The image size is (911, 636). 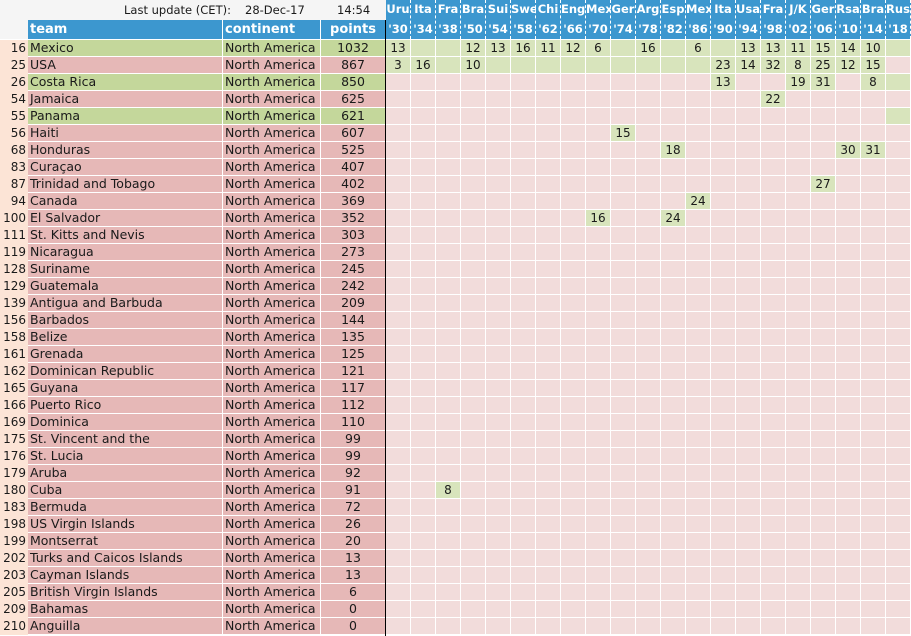 What do you see at coordinates (798, 82) in the screenshot?
I see `world-cup-participation-cell: 19` at bounding box center [798, 82].